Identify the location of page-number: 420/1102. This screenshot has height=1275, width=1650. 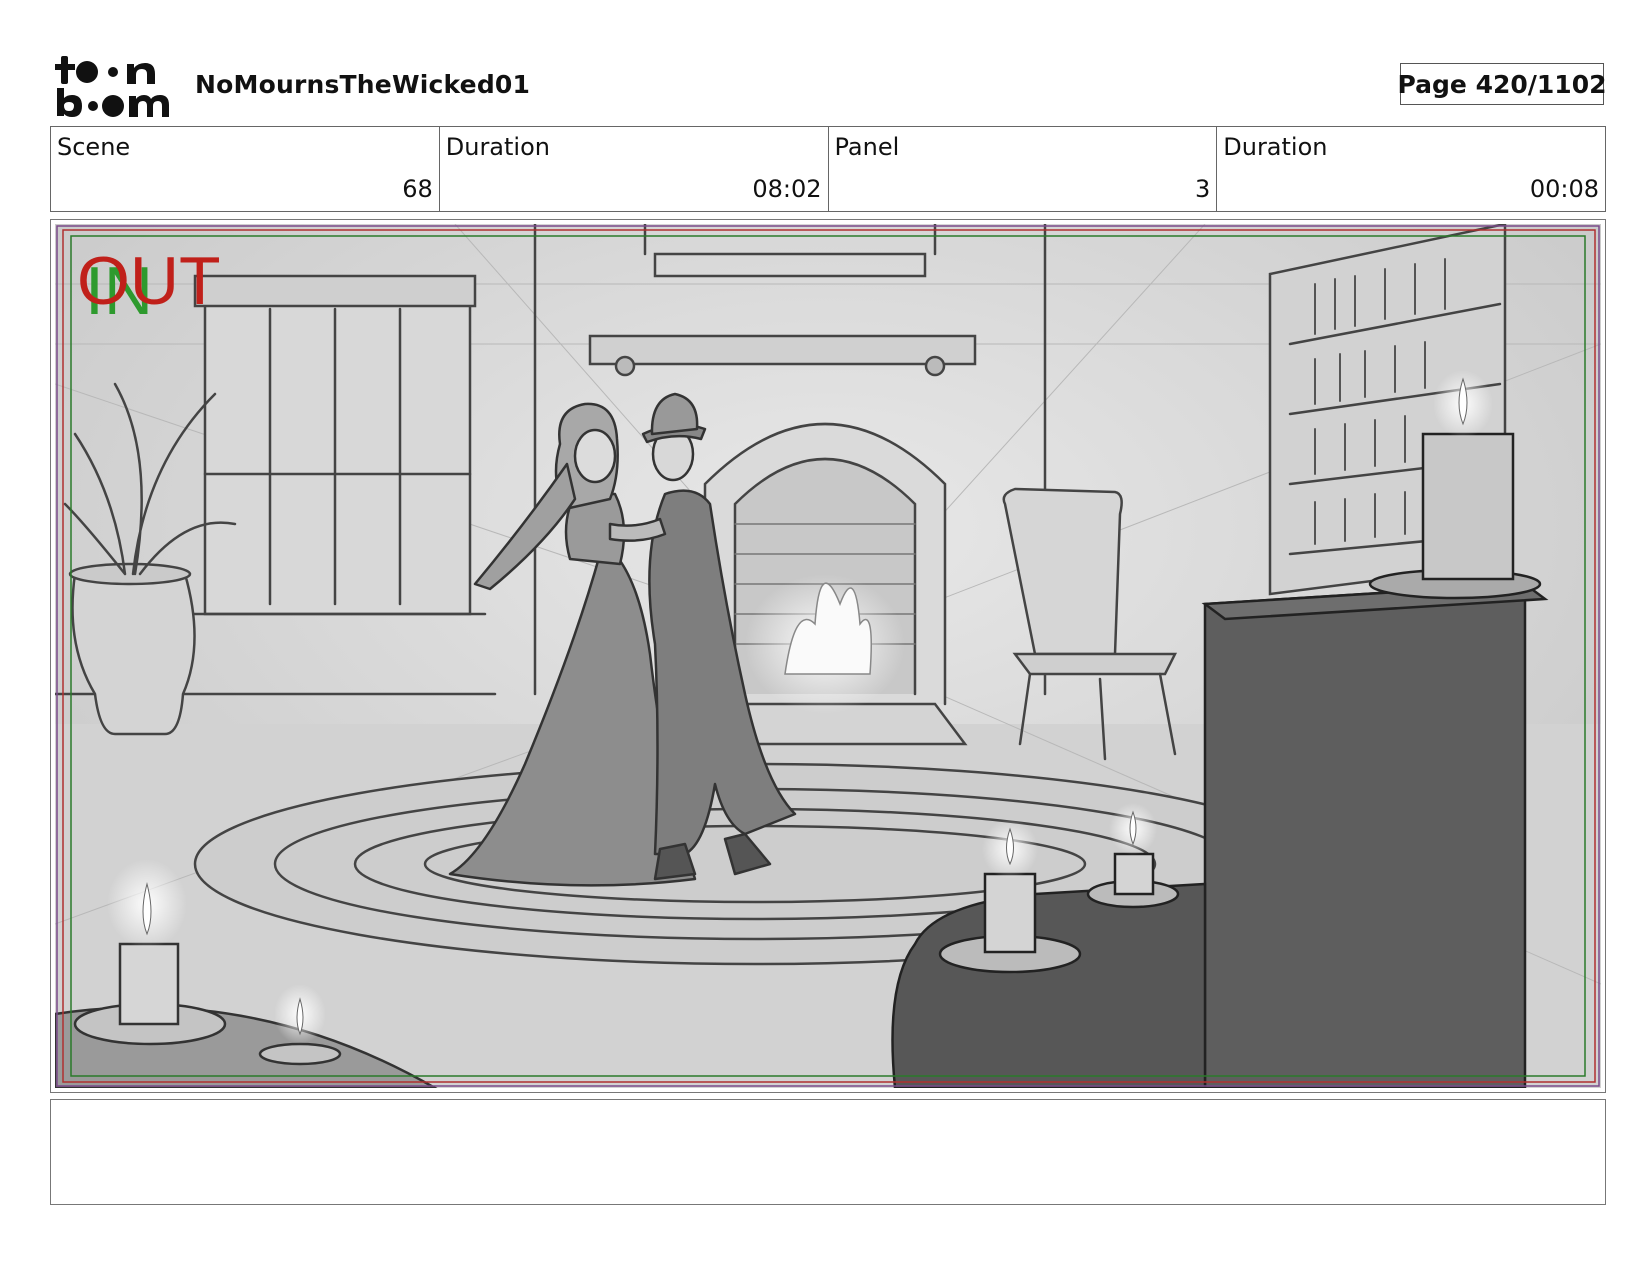
(1541, 84).